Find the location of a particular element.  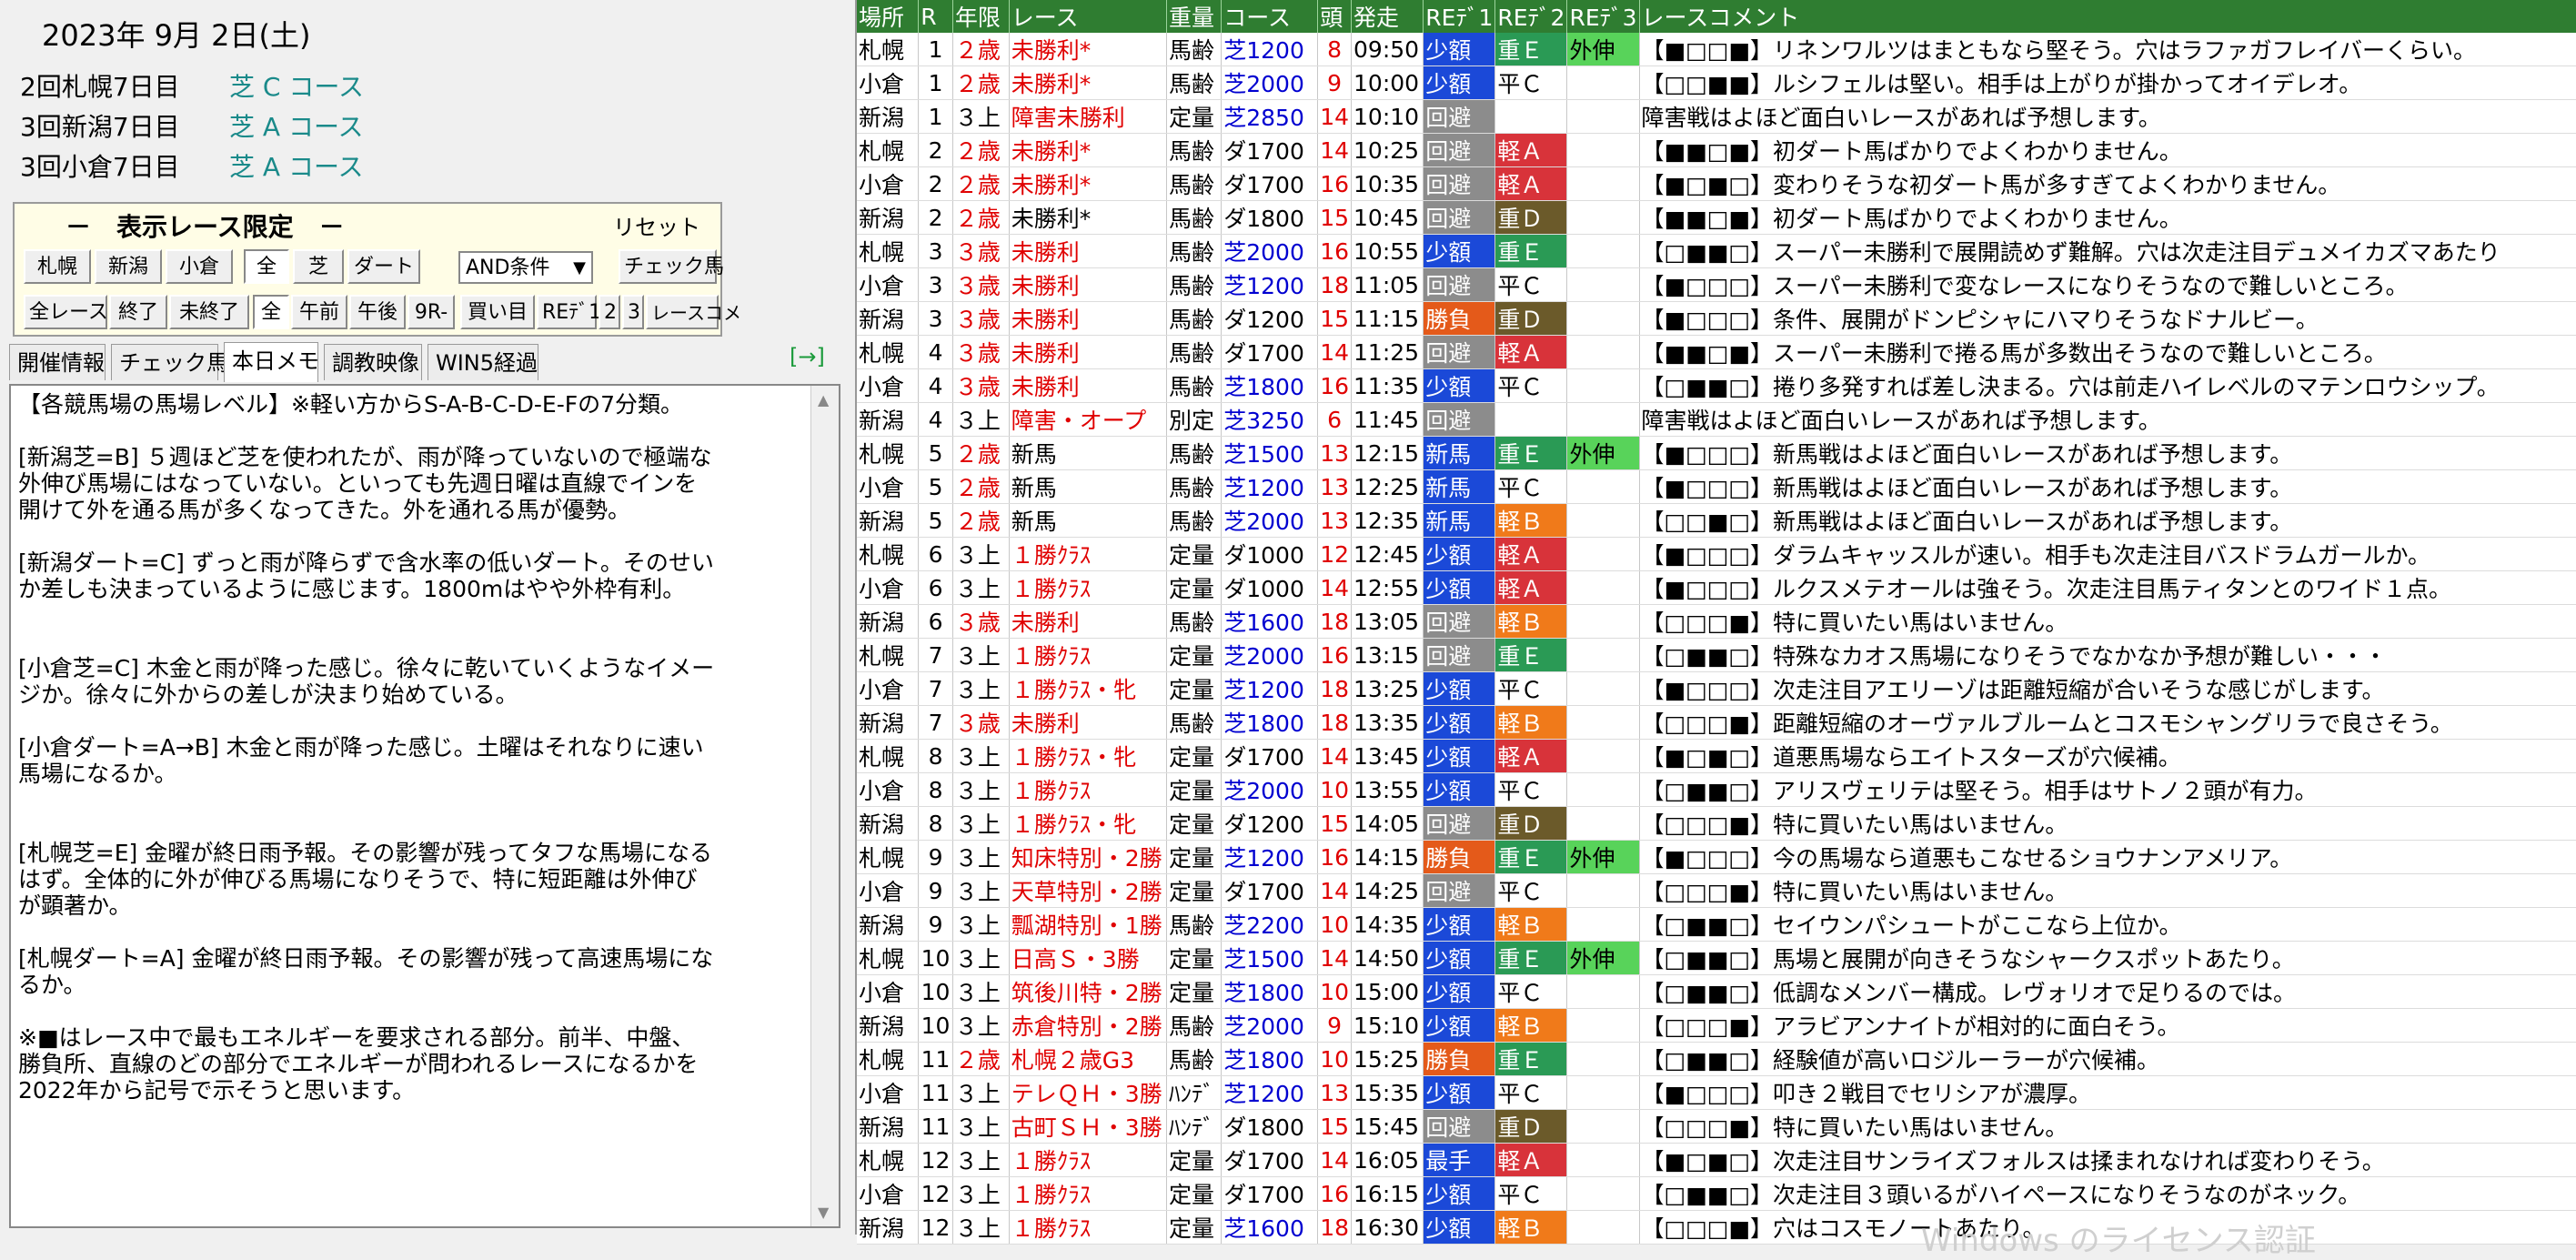

col-course-cell: ダ1700 is located at coordinates (1270, 891).